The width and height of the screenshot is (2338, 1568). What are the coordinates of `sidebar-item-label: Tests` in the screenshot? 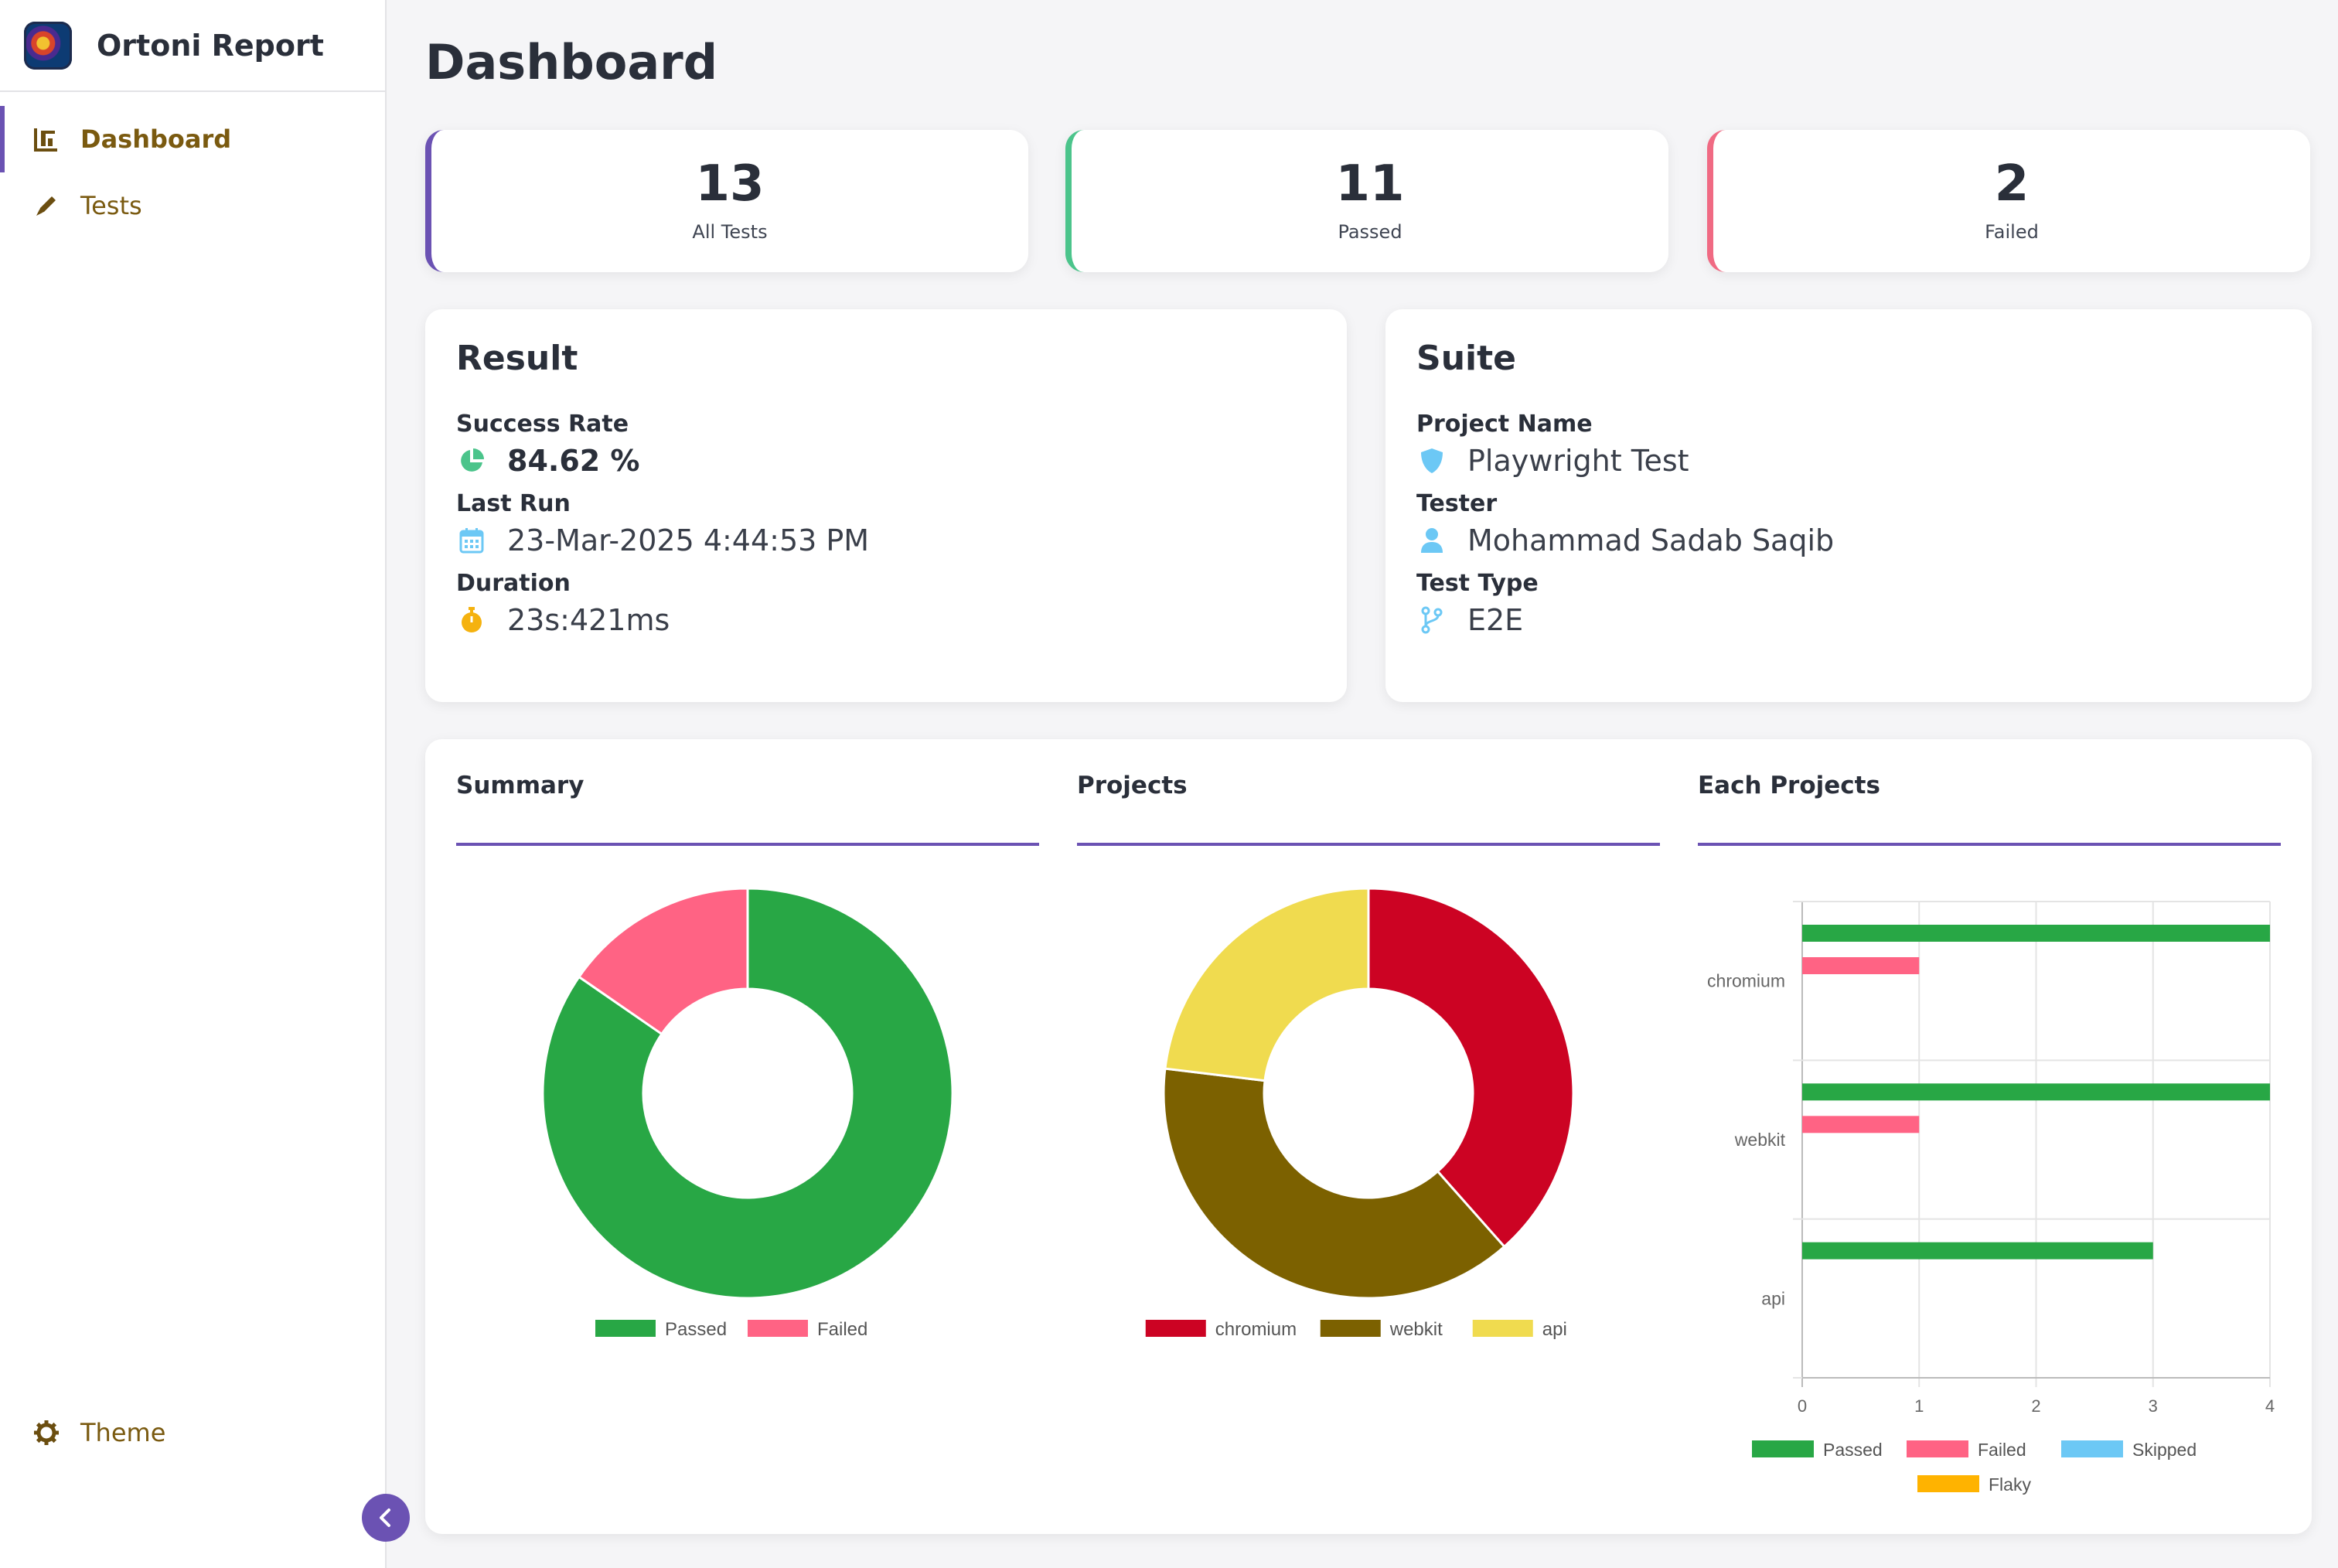 It's located at (111, 205).